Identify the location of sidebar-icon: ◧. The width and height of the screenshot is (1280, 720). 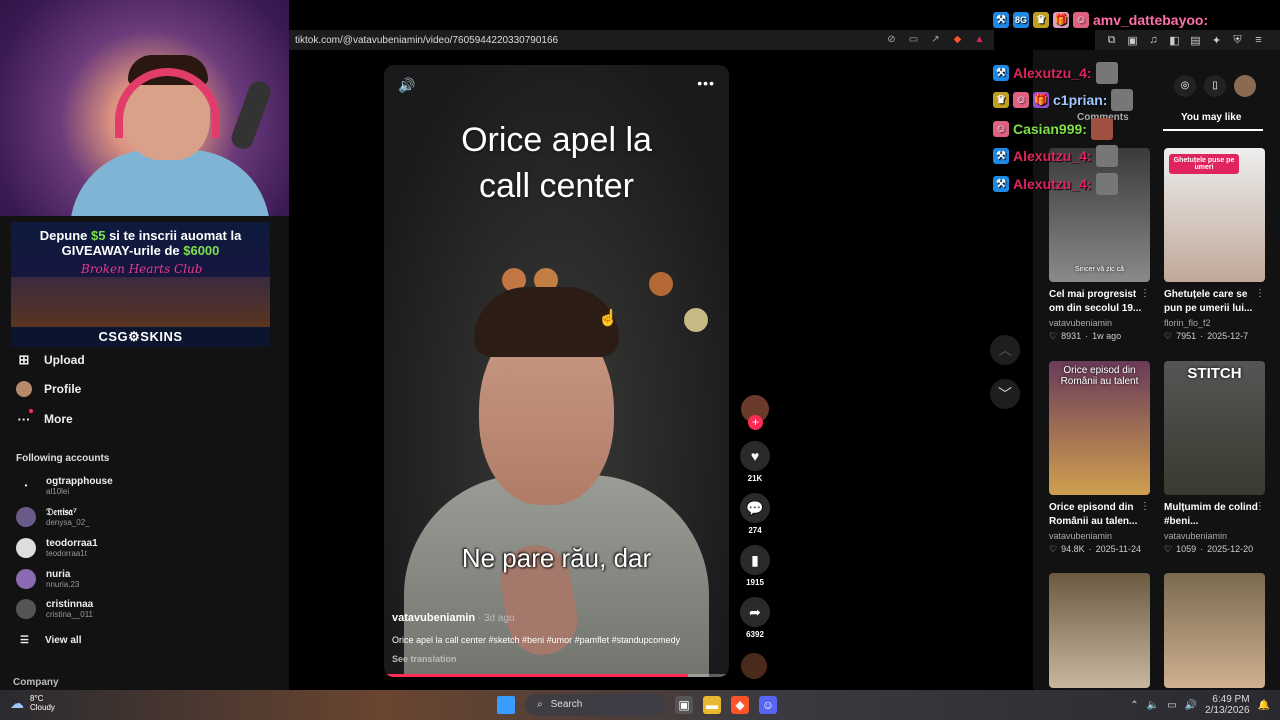
(1174, 40).